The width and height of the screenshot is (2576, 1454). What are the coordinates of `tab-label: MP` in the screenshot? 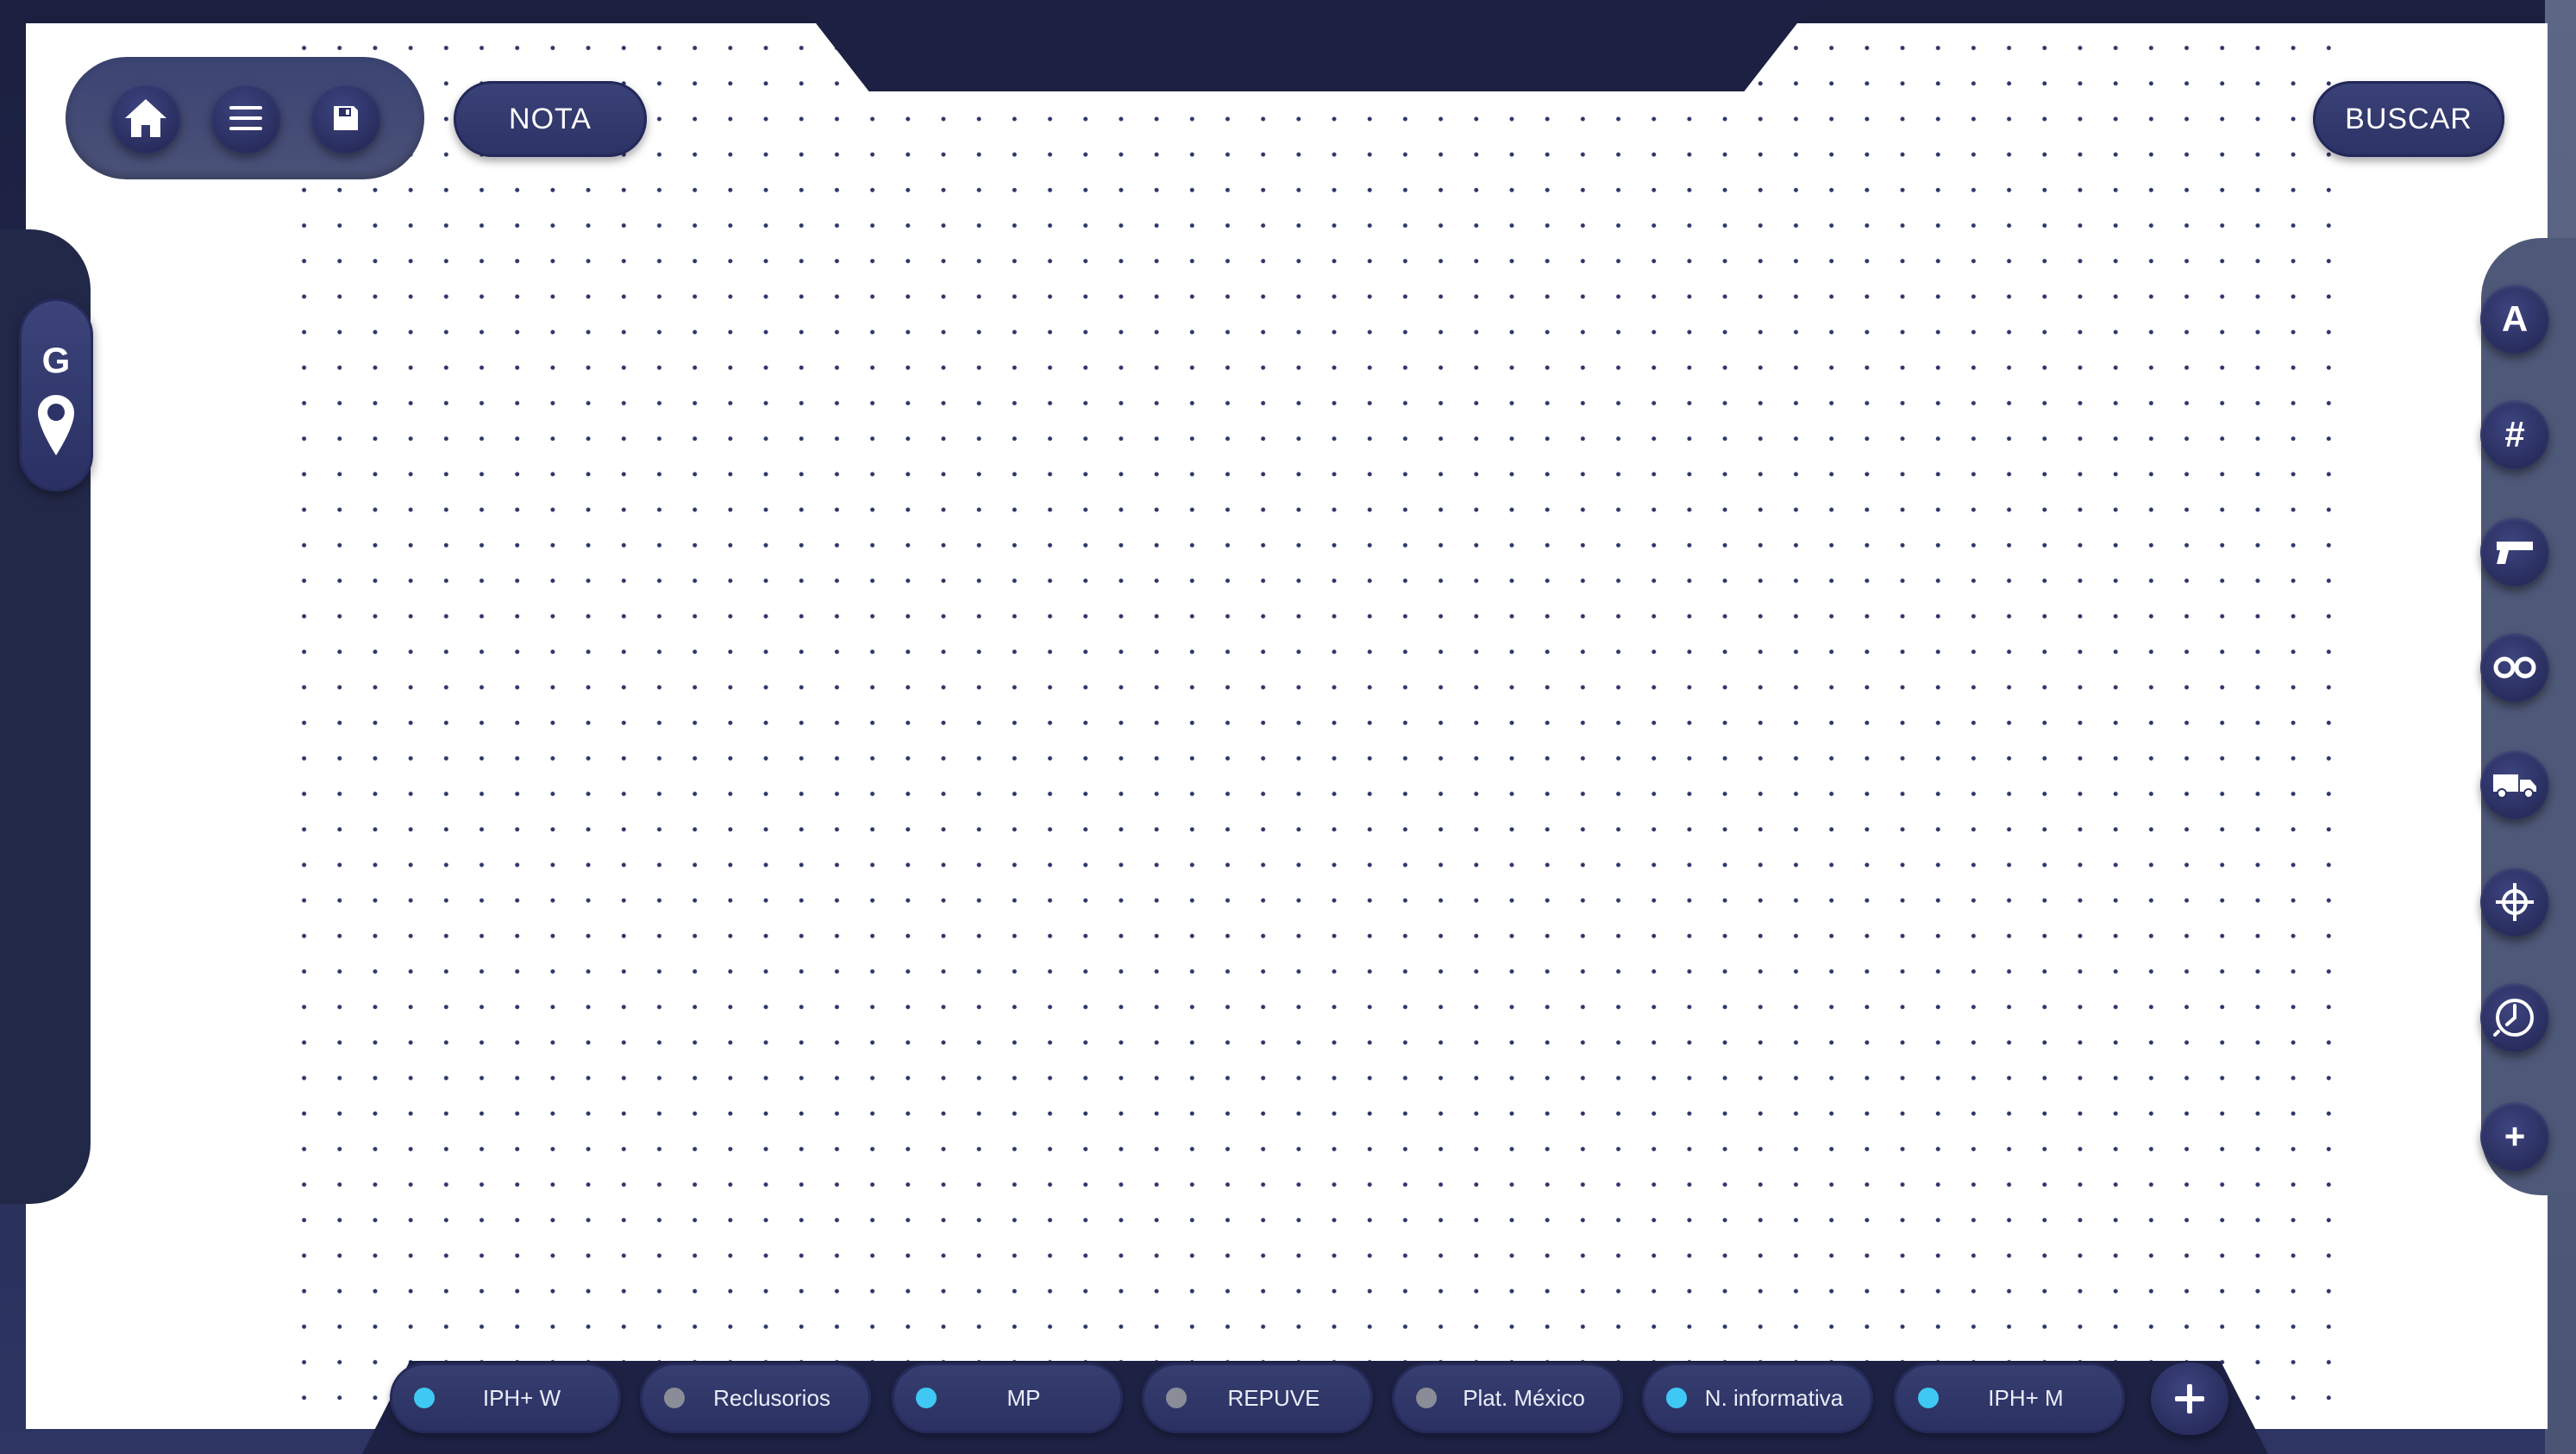 It's located at (1023, 1397).